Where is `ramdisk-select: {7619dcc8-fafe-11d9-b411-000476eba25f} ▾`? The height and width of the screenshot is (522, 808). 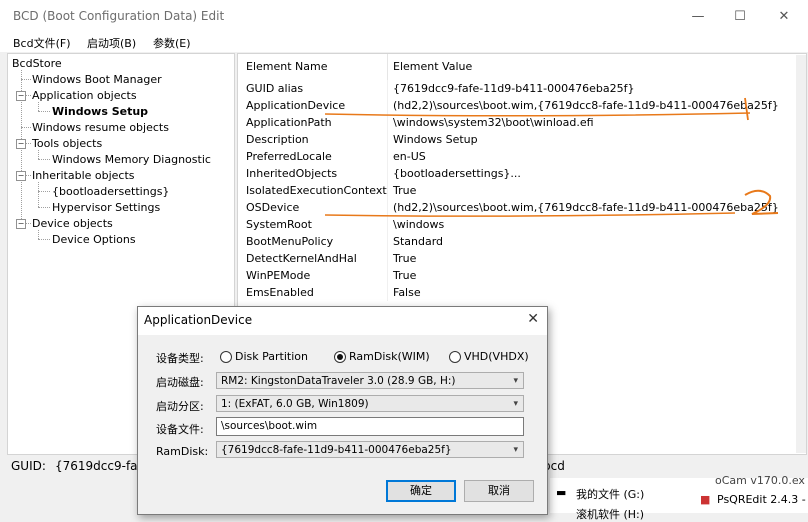
ramdisk-select: {7619dcc8-fafe-11d9-b411-000476eba25f} ▾ is located at coordinates (370, 449).